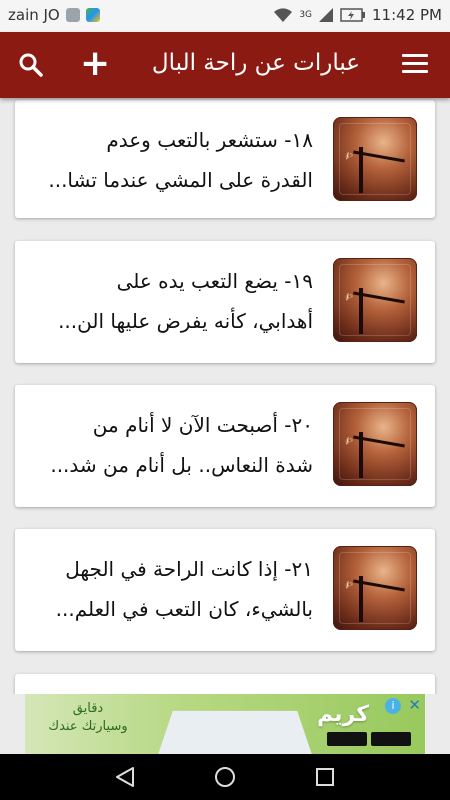 The height and width of the screenshot is (800, 450). I want to click on carrier-label: zain JO, so click(34, 15).